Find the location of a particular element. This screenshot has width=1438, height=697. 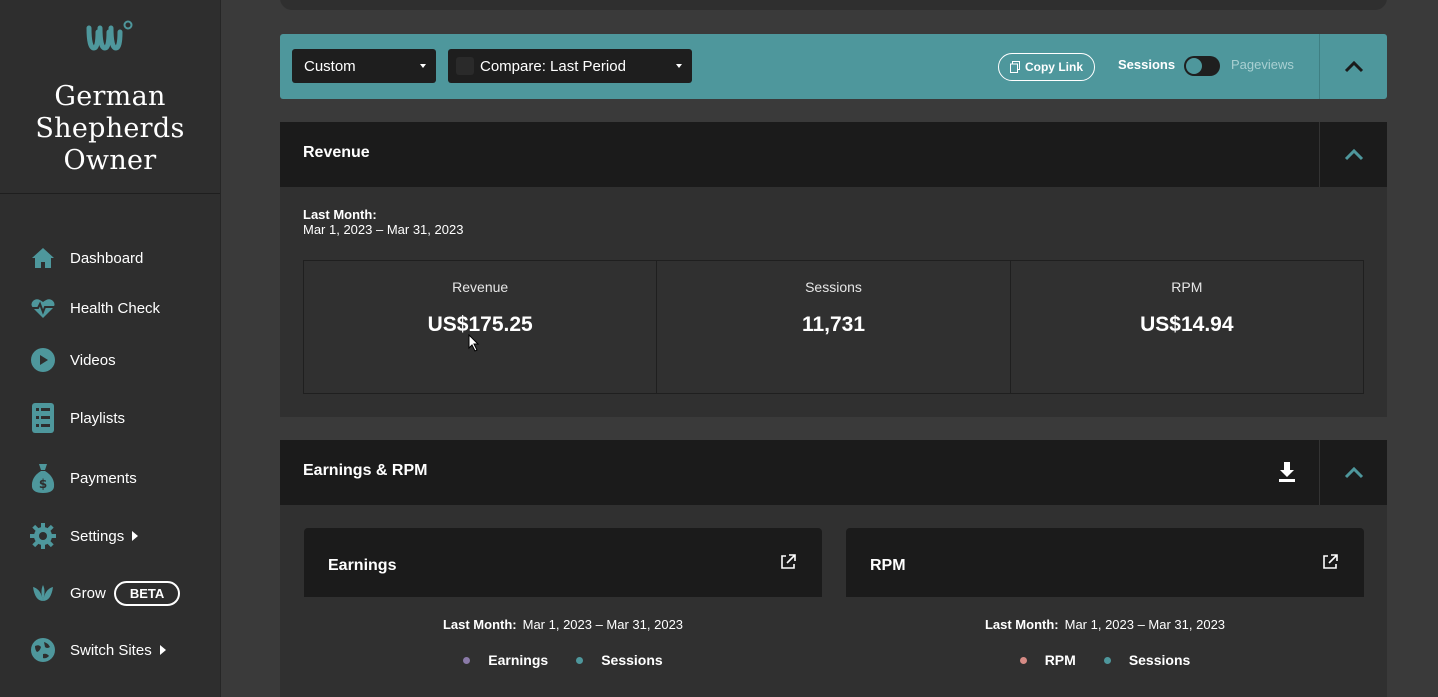

play-icon is located at coordinates (43, 360).